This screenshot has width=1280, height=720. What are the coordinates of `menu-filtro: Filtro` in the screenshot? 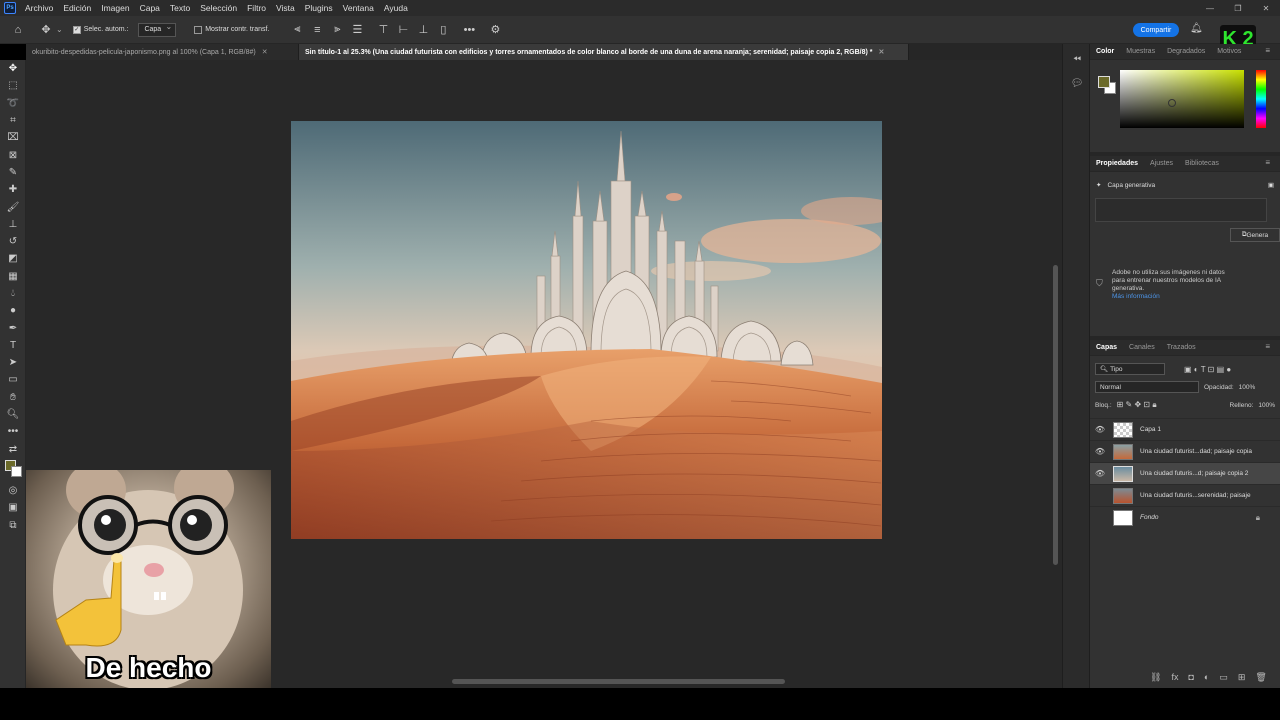 It's located at (256, 8).